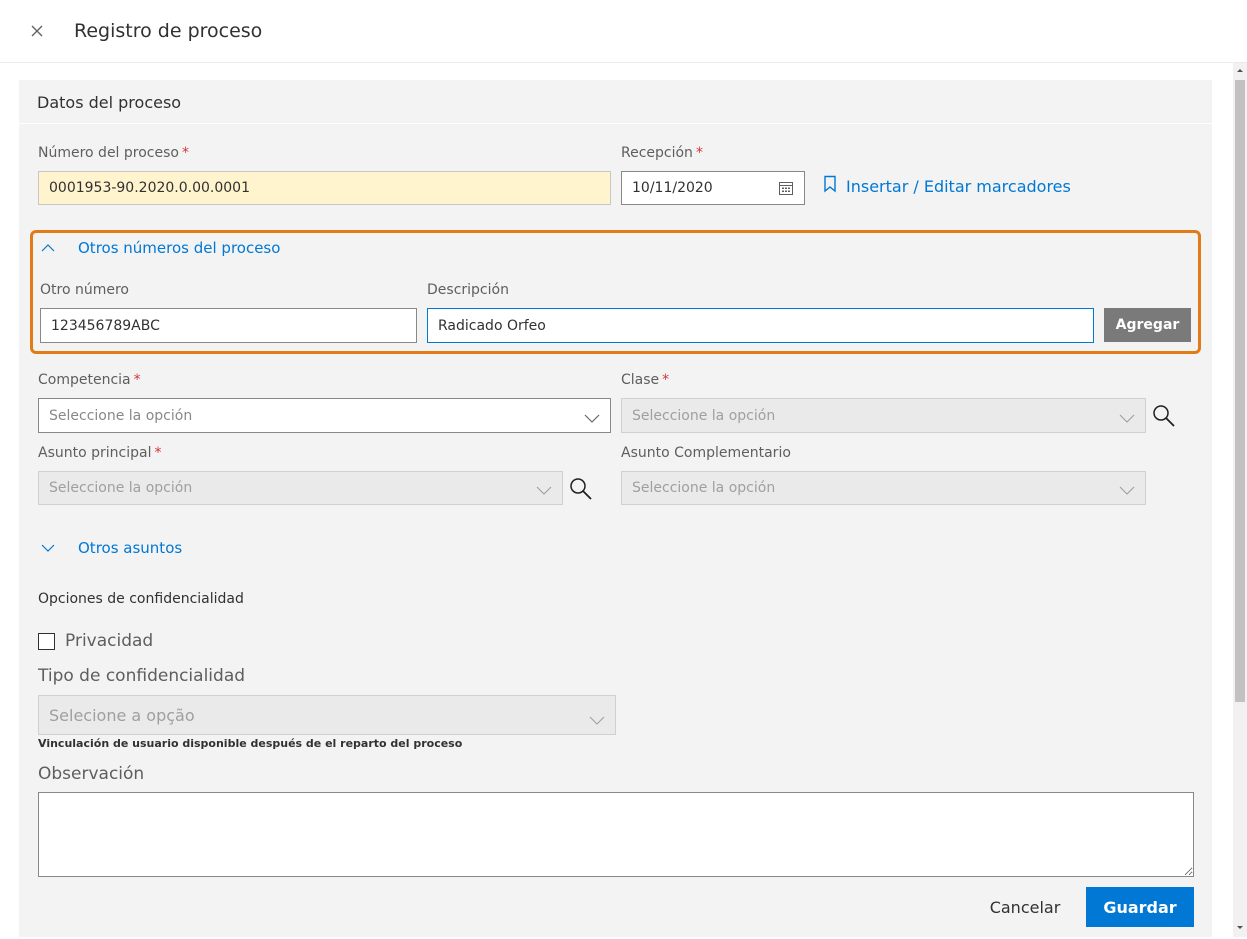 This screenshot has height=939, width=1247. Describe the element at coordinates (168, 31) in the screenshot. I see `page-title: Registro de proceso` at that location.